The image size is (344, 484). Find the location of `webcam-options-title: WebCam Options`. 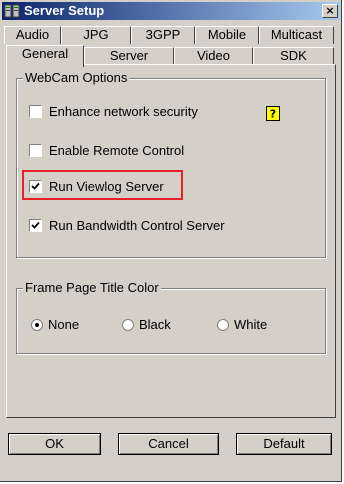

webcam-options-title: WebCam Options is located at coordinates (76, 78).